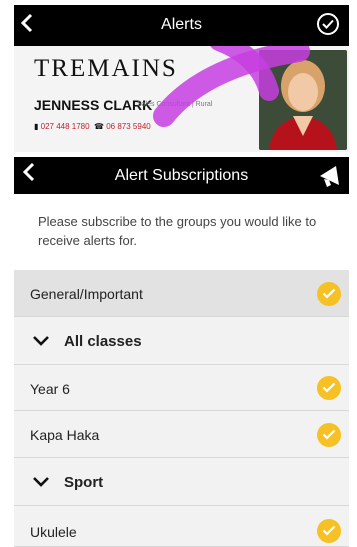 The image size is (357, 547). Describe the element at coordinates (303, 100) in the screenshot. I see `agent-photo` at that location.